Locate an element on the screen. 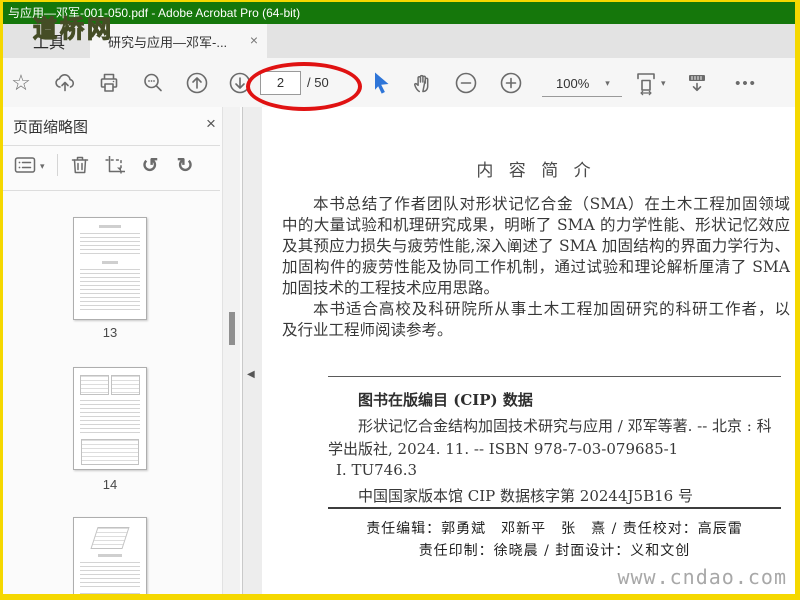 The height and width of the screenshot is (600, 800). rotate-left-button: ↺ is located at coordinates (150, 165).